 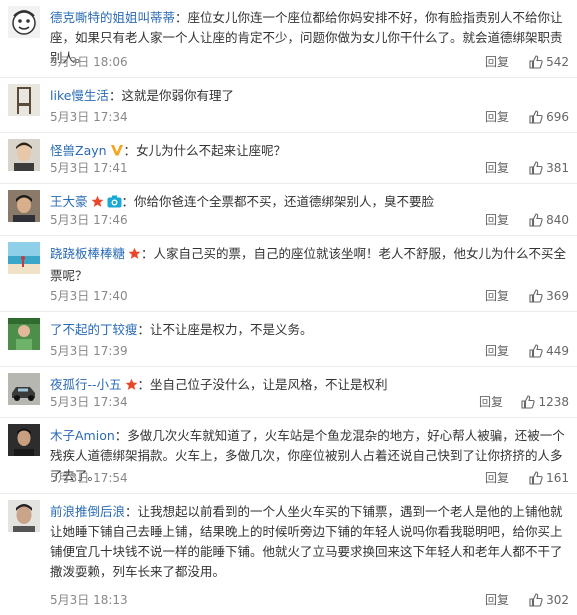 What do you see at coordinates (309, 296) in the screenshot?
I see `comment-meta: 5月3日 17:40 回复 369` at bounding box center [309, 296].